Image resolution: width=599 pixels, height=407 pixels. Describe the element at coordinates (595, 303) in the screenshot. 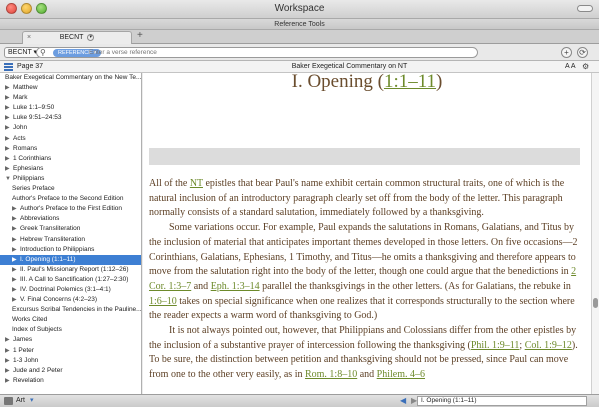

I see `scroll-thumb` at that location.